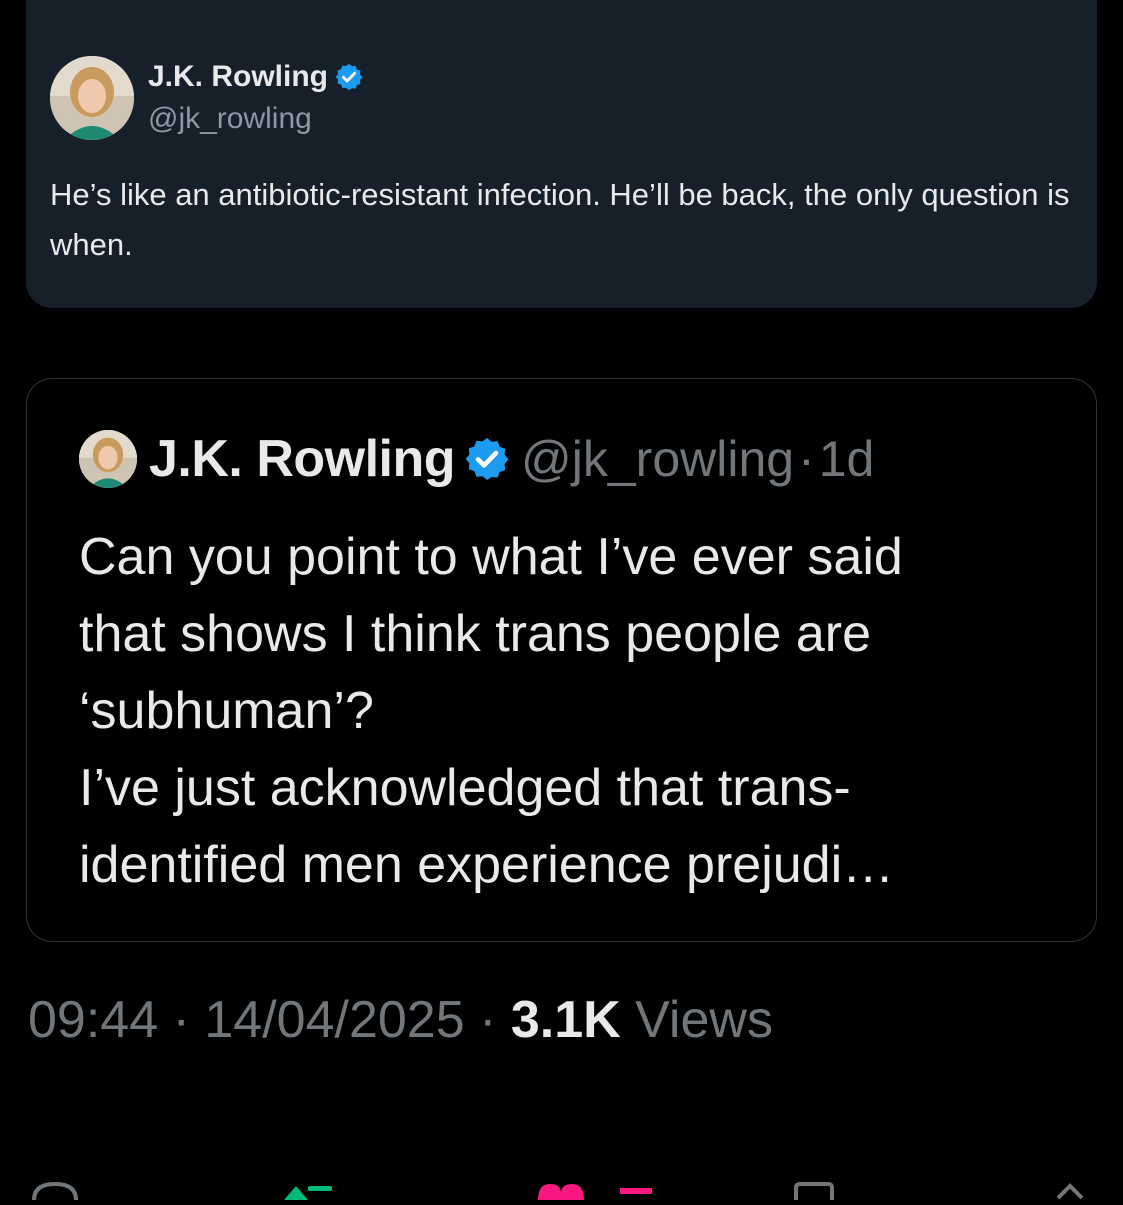  Describe the element at coordinates (230, 119) in the screenshot. I see `author-handle: @jk_rowling` at that location.